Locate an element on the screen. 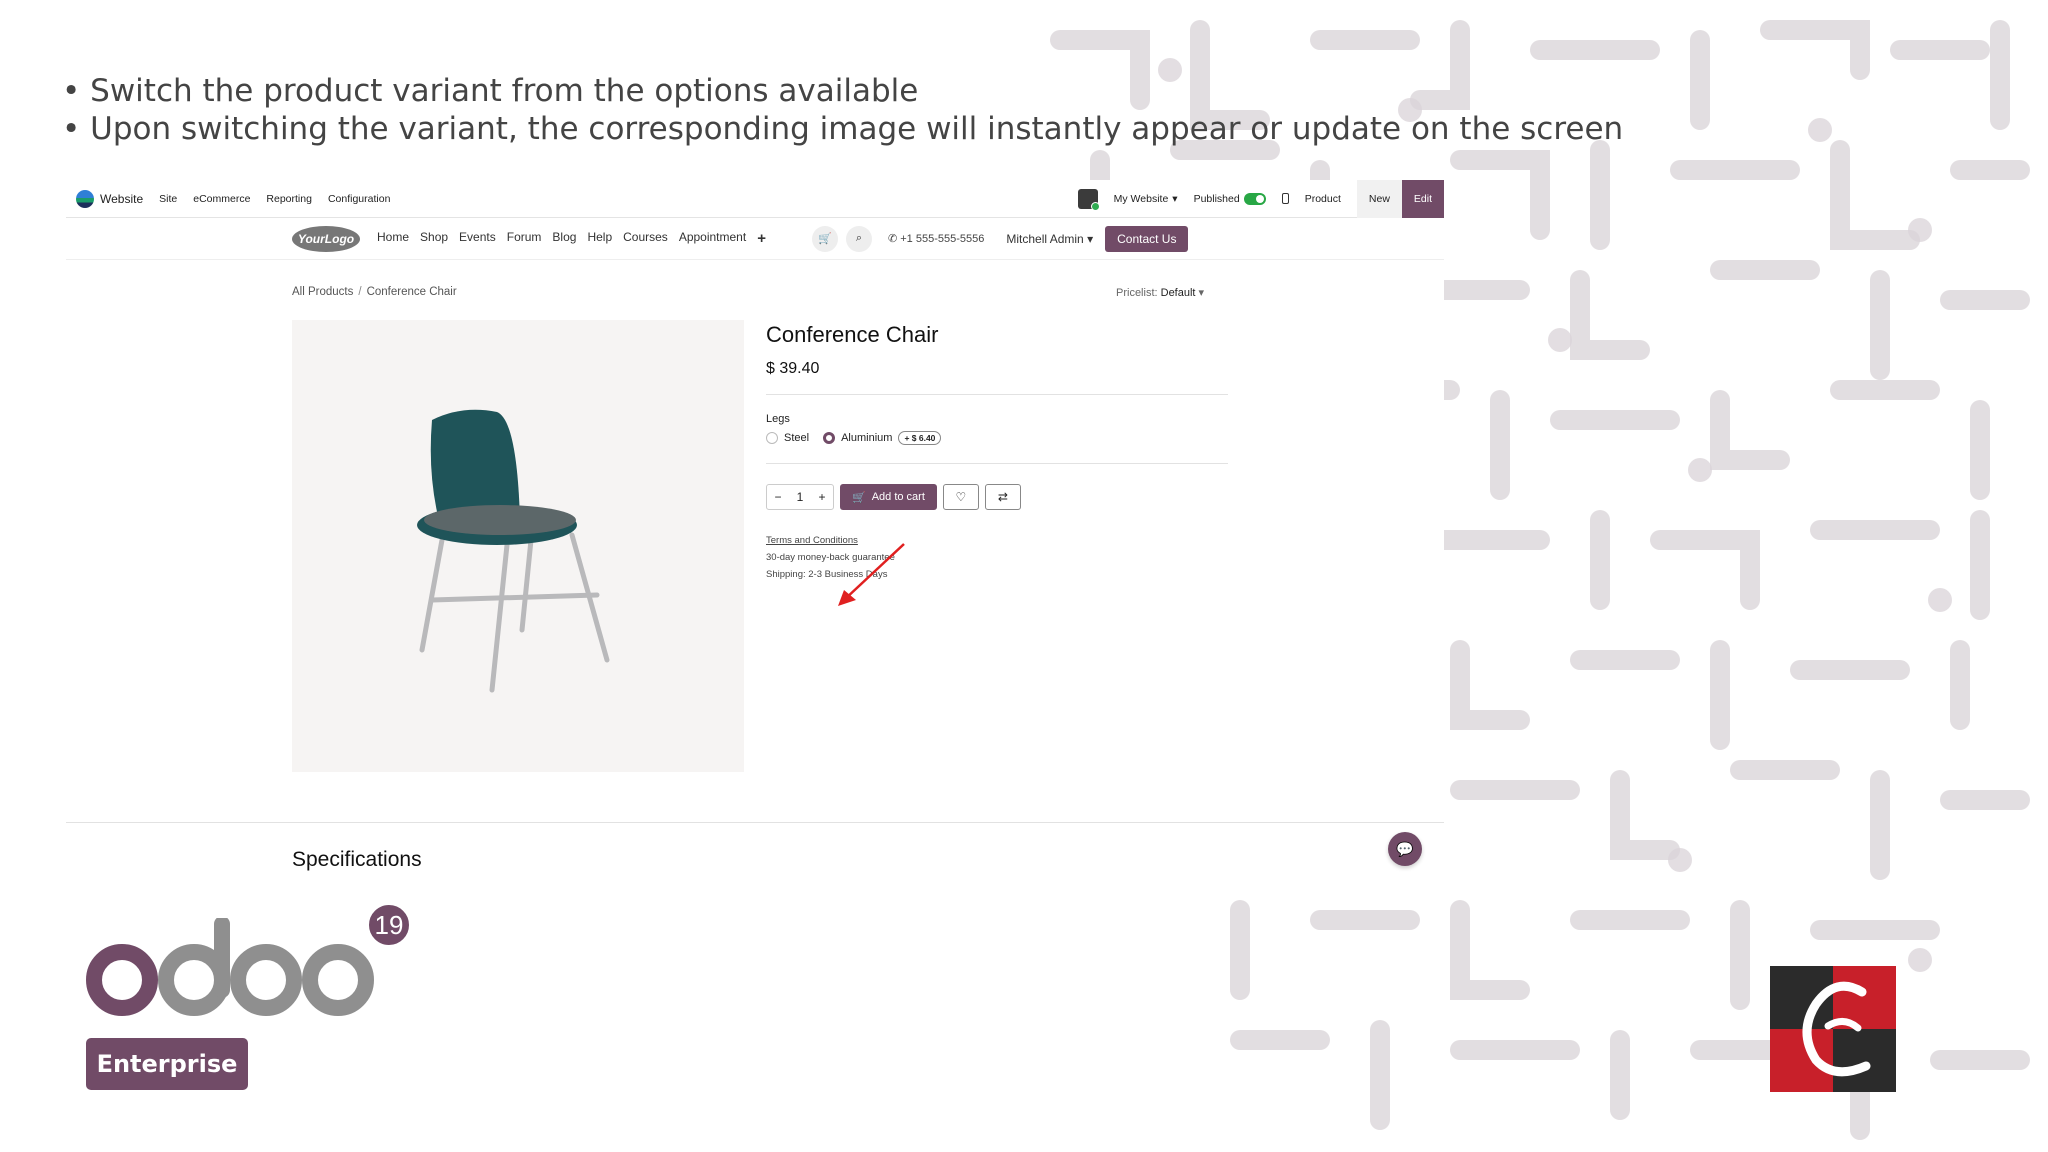  quantity-stepper: − 1 + is located at coordinates (800, 497).